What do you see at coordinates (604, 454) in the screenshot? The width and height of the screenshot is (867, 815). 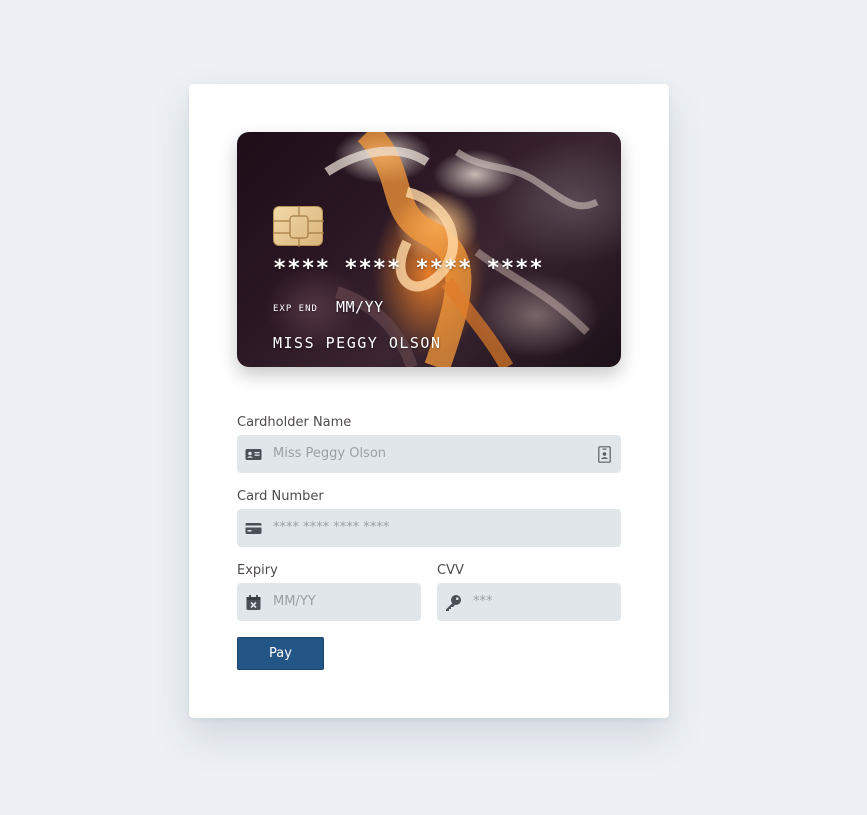 I see `contact-card-icon` at bounding box center [604, 454].